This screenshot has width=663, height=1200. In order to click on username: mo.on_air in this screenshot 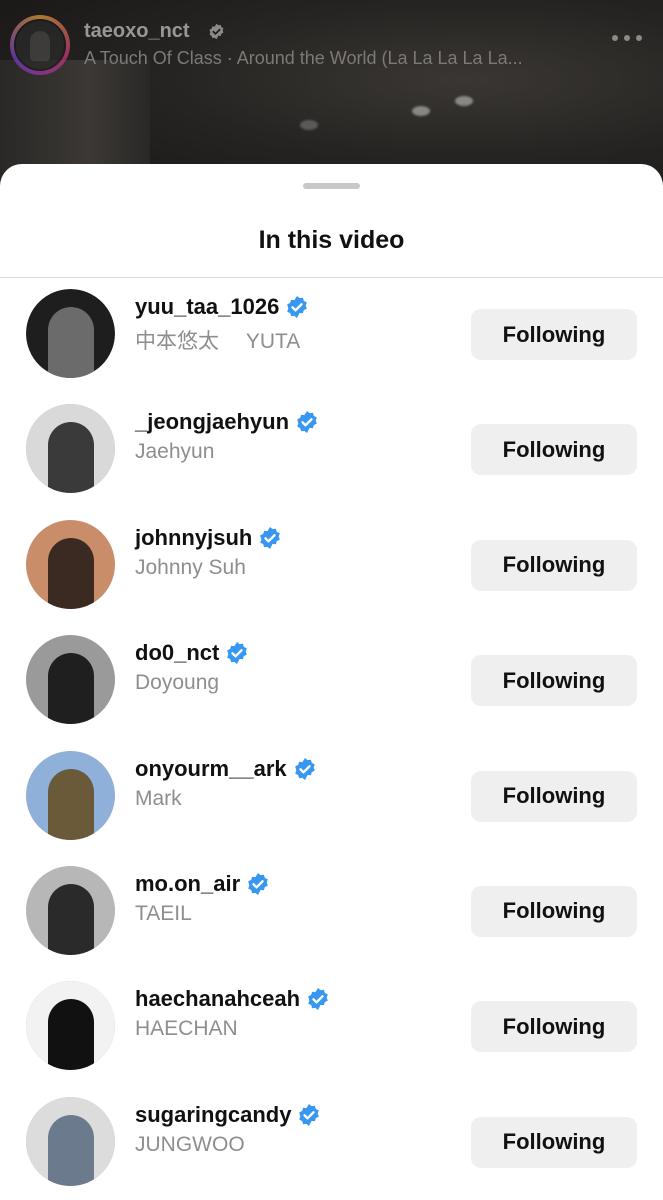, I will do `click(187, 884)`.